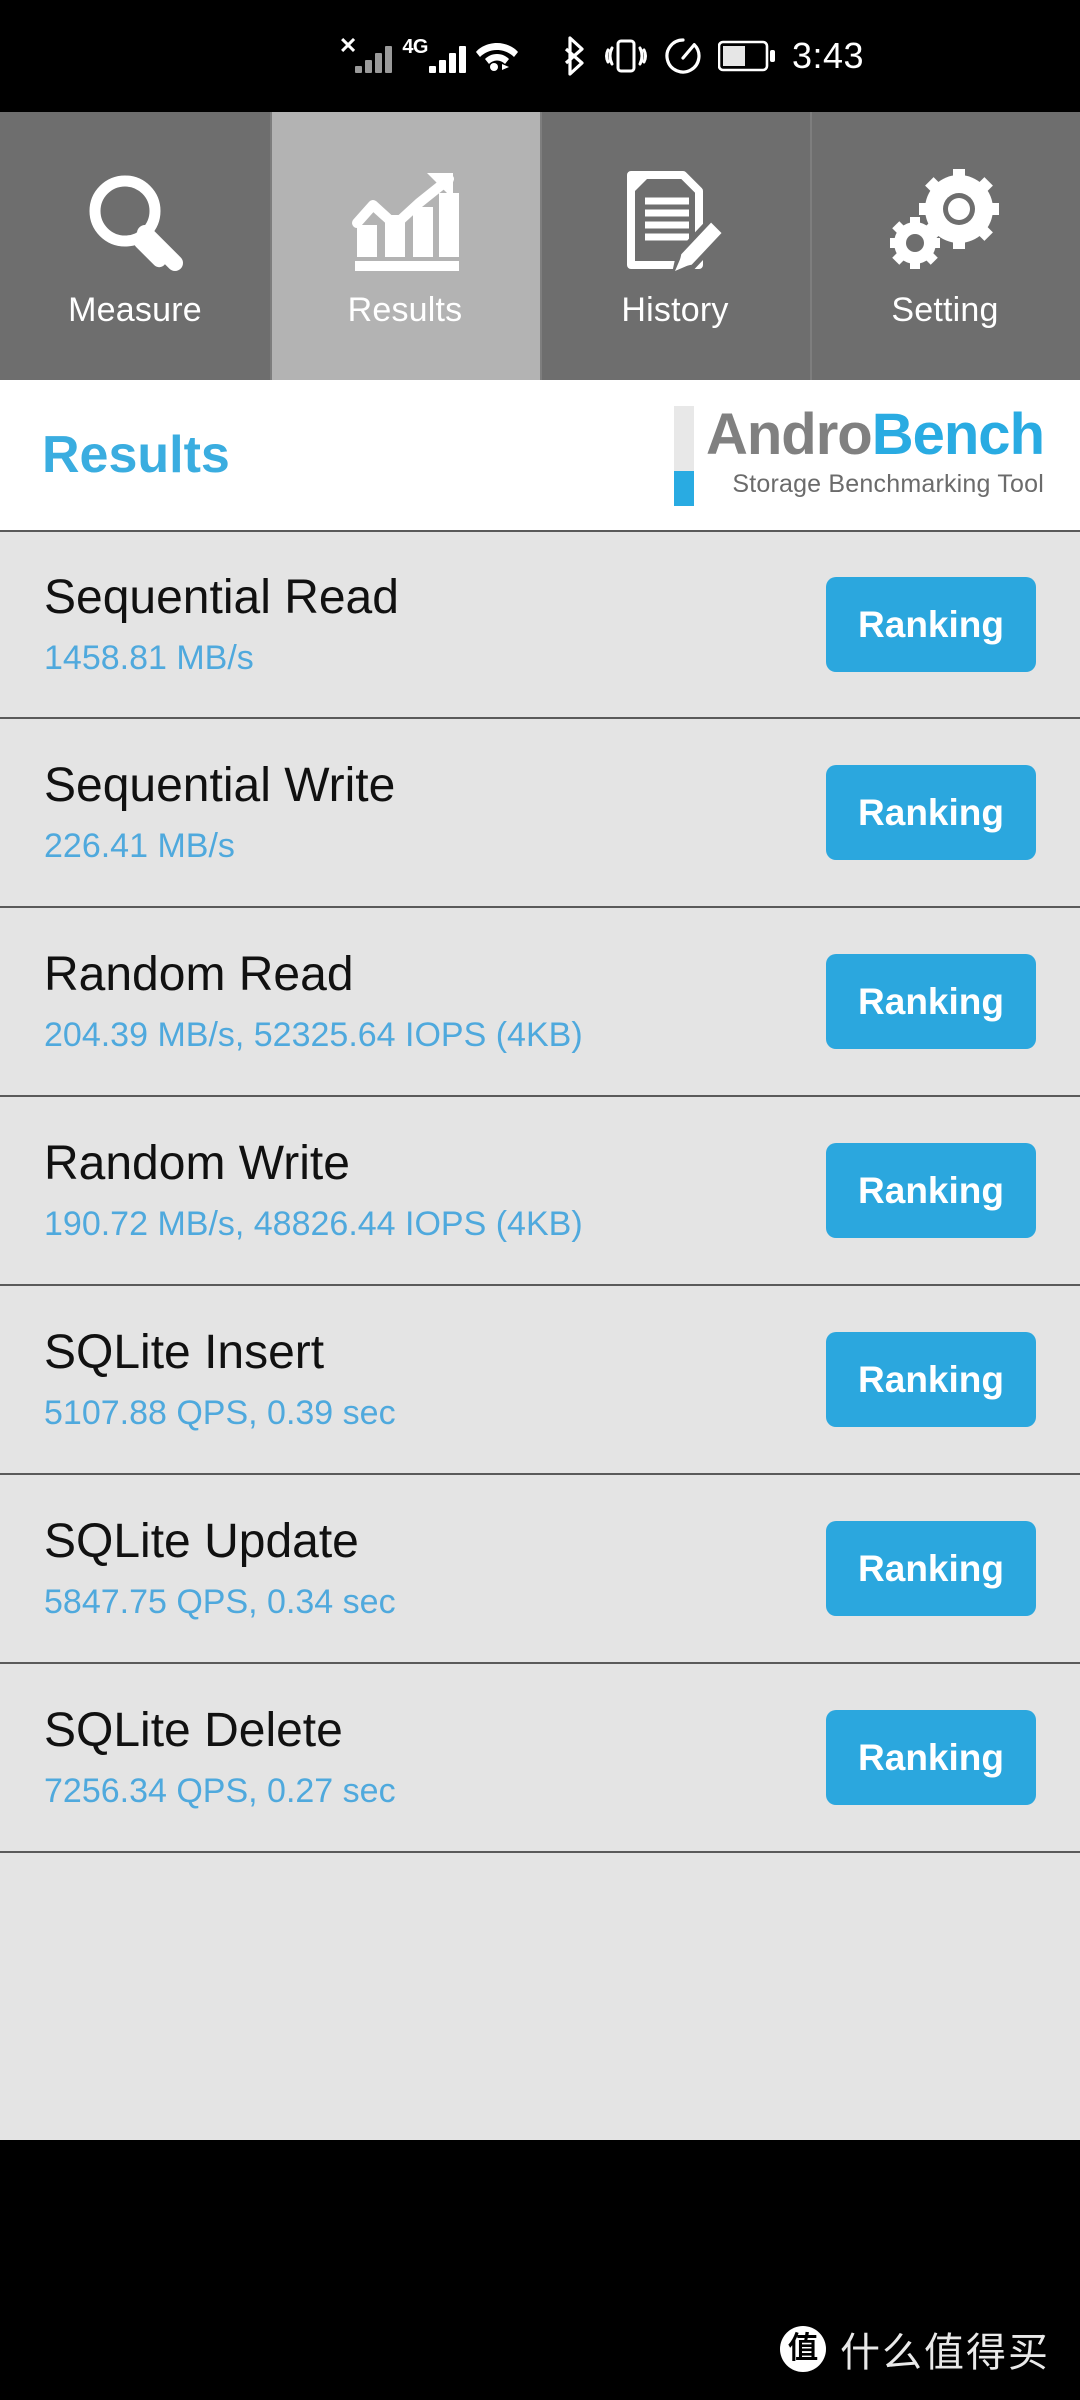  What do you see at coordinates (575, 56) in the screenshot?
I see `bluetooth-icon` at bounding box center [575, 56].